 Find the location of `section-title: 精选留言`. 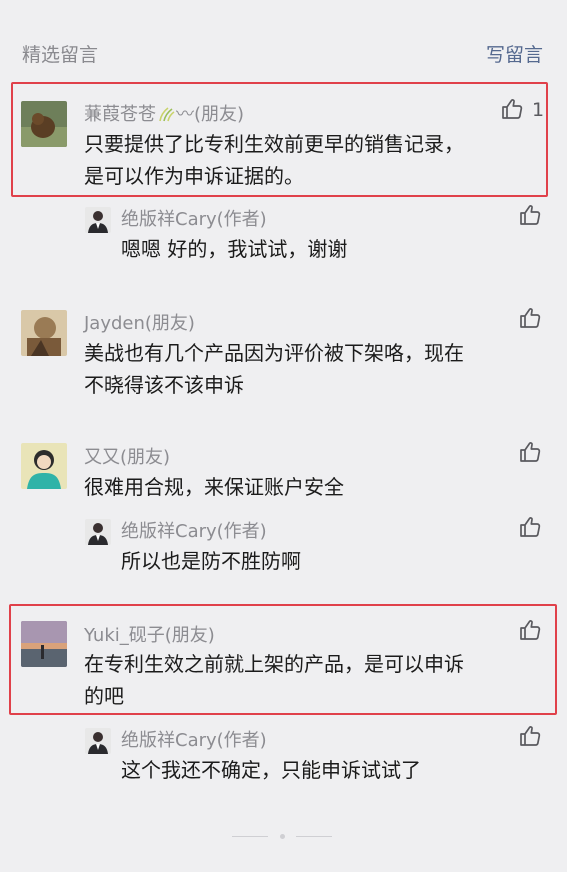

section-title: 精选留言 is located at coordinates (60, 55).